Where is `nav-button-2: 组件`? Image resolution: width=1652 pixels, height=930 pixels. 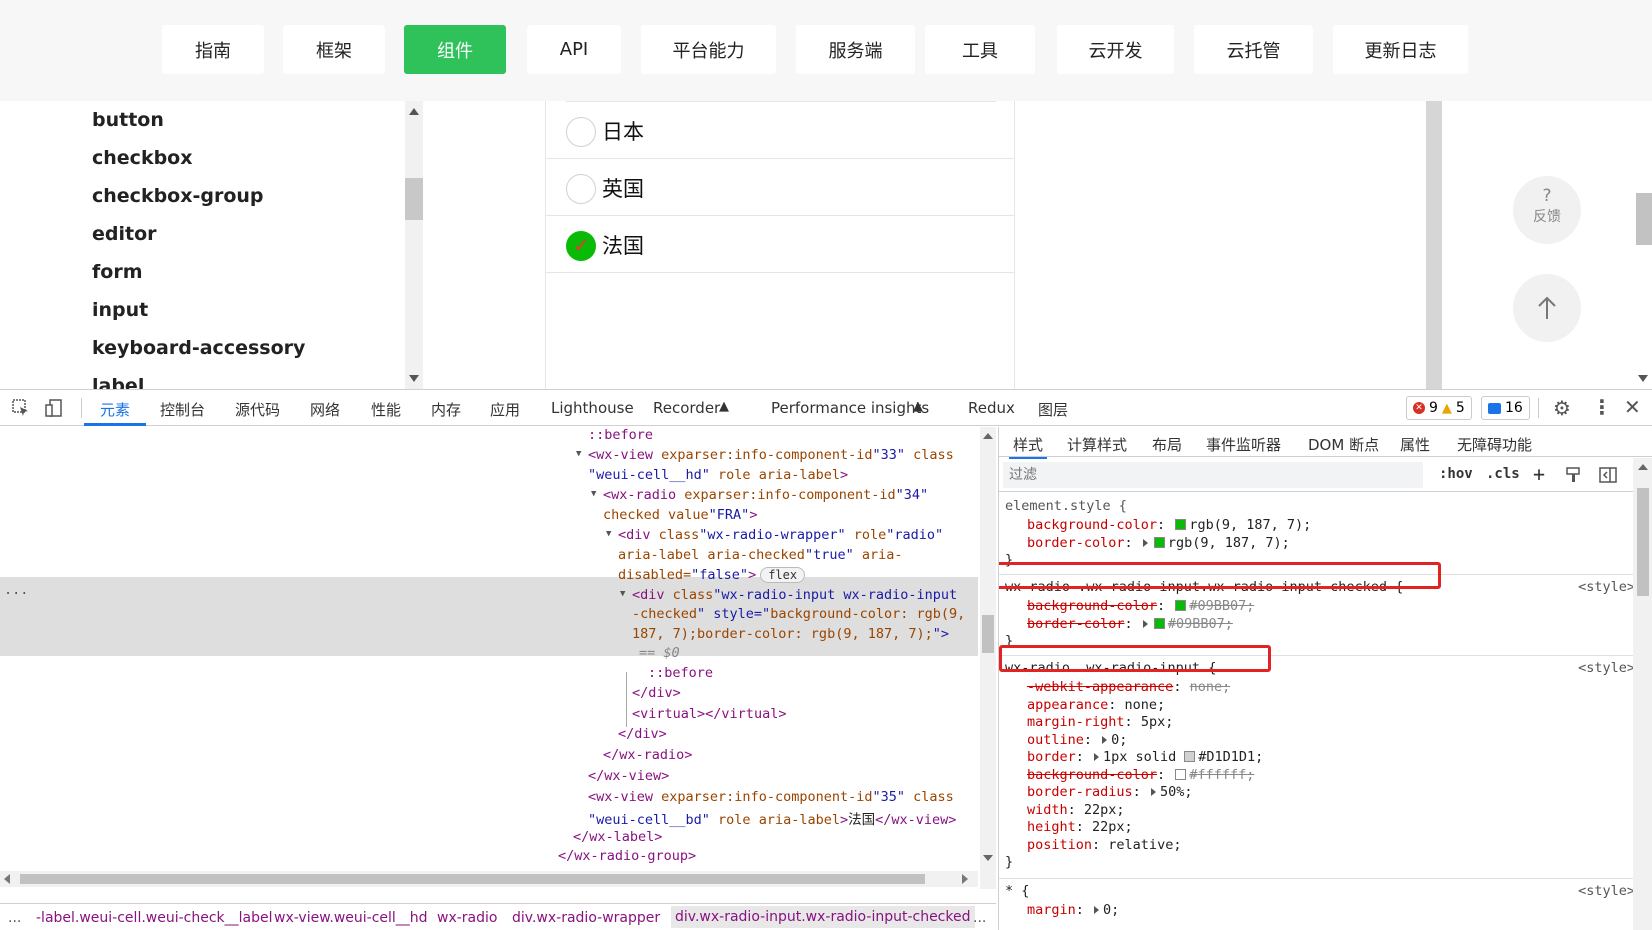 nav-button-2: 组件 is located at coordinates (455, 49).